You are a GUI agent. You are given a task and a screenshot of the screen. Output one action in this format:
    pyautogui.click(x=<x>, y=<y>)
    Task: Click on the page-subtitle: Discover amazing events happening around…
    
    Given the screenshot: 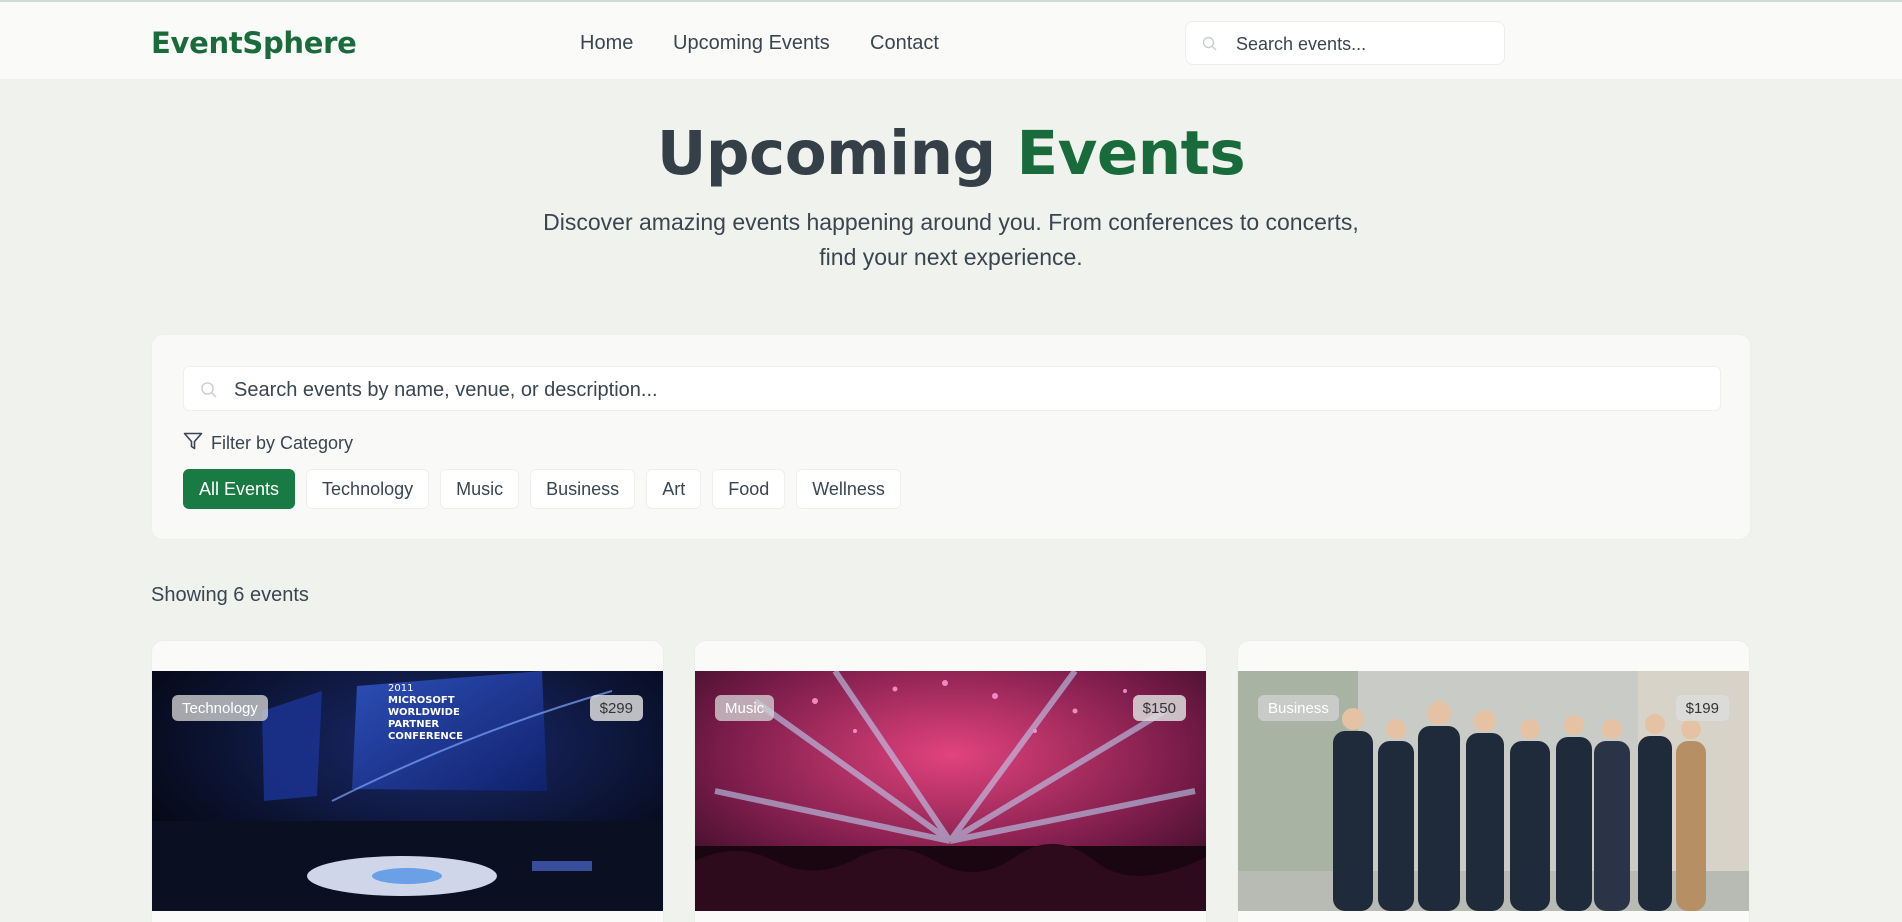 What is the action you would take?
    pyautogui.click(x=951, y=240)
    